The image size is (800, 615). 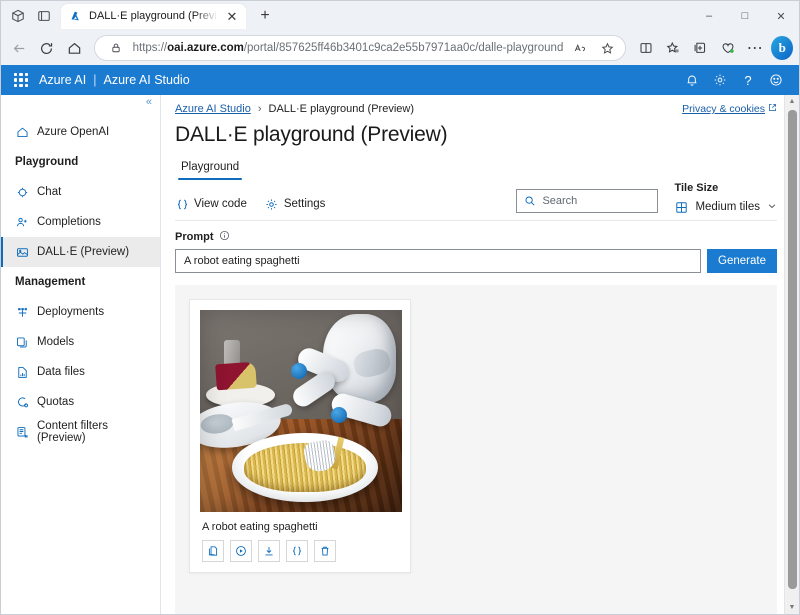 What do you see at coordinates (149, 107) in the screenshot?
I see `chevron-double-left-icon: «` at bounding box center [149, 107].